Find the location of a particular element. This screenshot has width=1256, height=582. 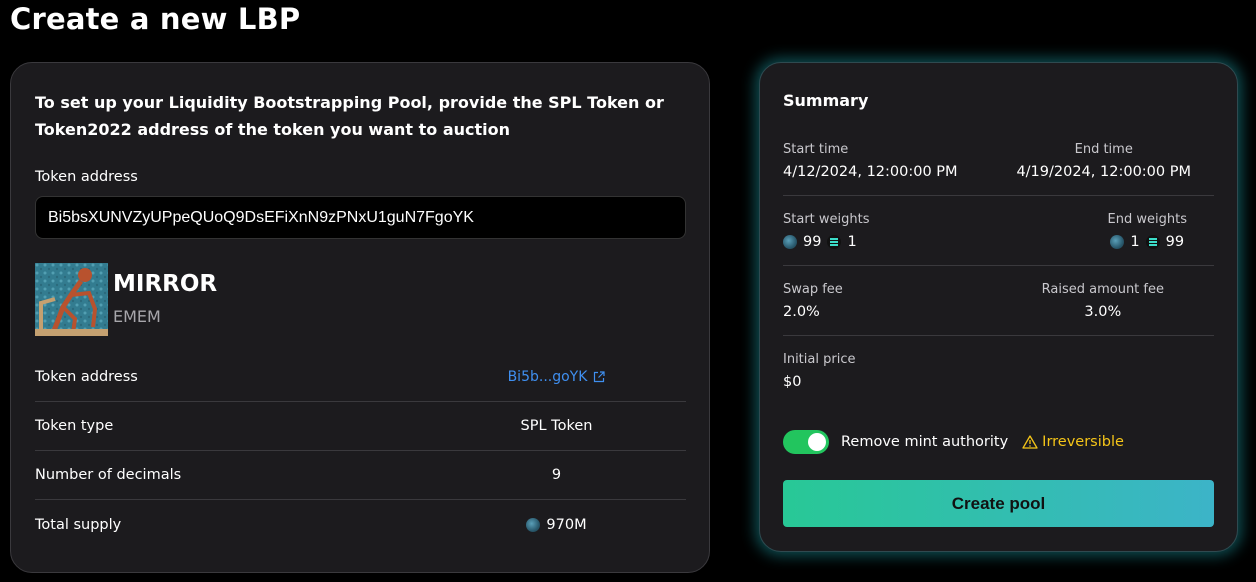

start-time-value: 4/12/2024, 12:00:00 PM is located at coordinates (870, 172).